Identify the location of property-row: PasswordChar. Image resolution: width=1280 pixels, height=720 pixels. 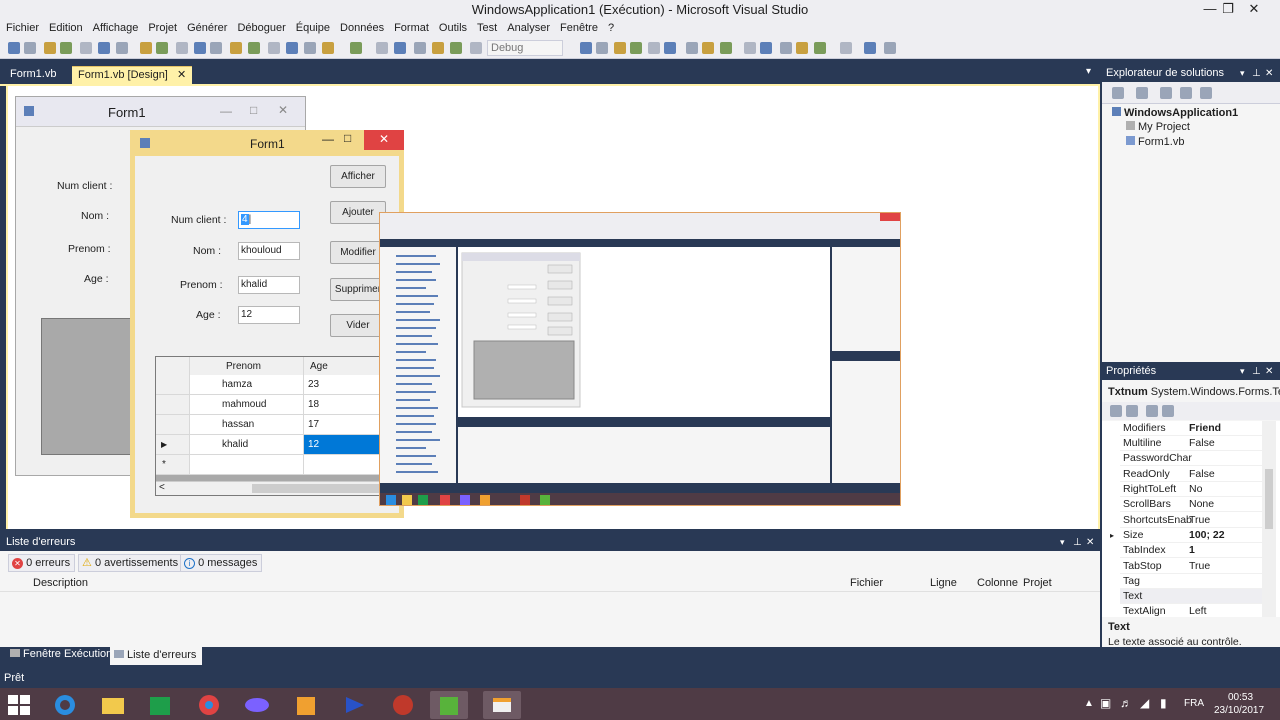
(1195, 458).